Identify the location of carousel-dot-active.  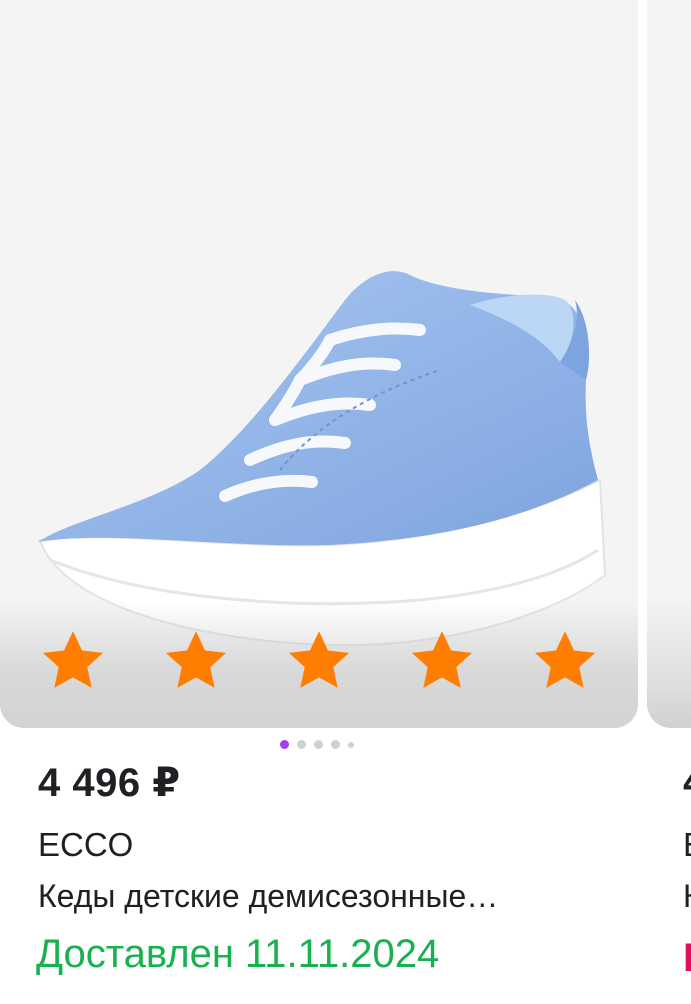
(284, 744).